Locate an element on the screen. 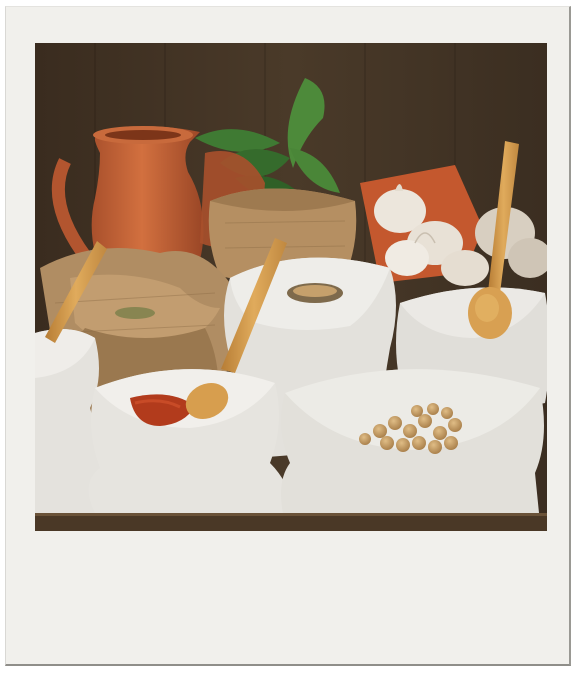  chickpea-sack is located at coordinates (412, 450).